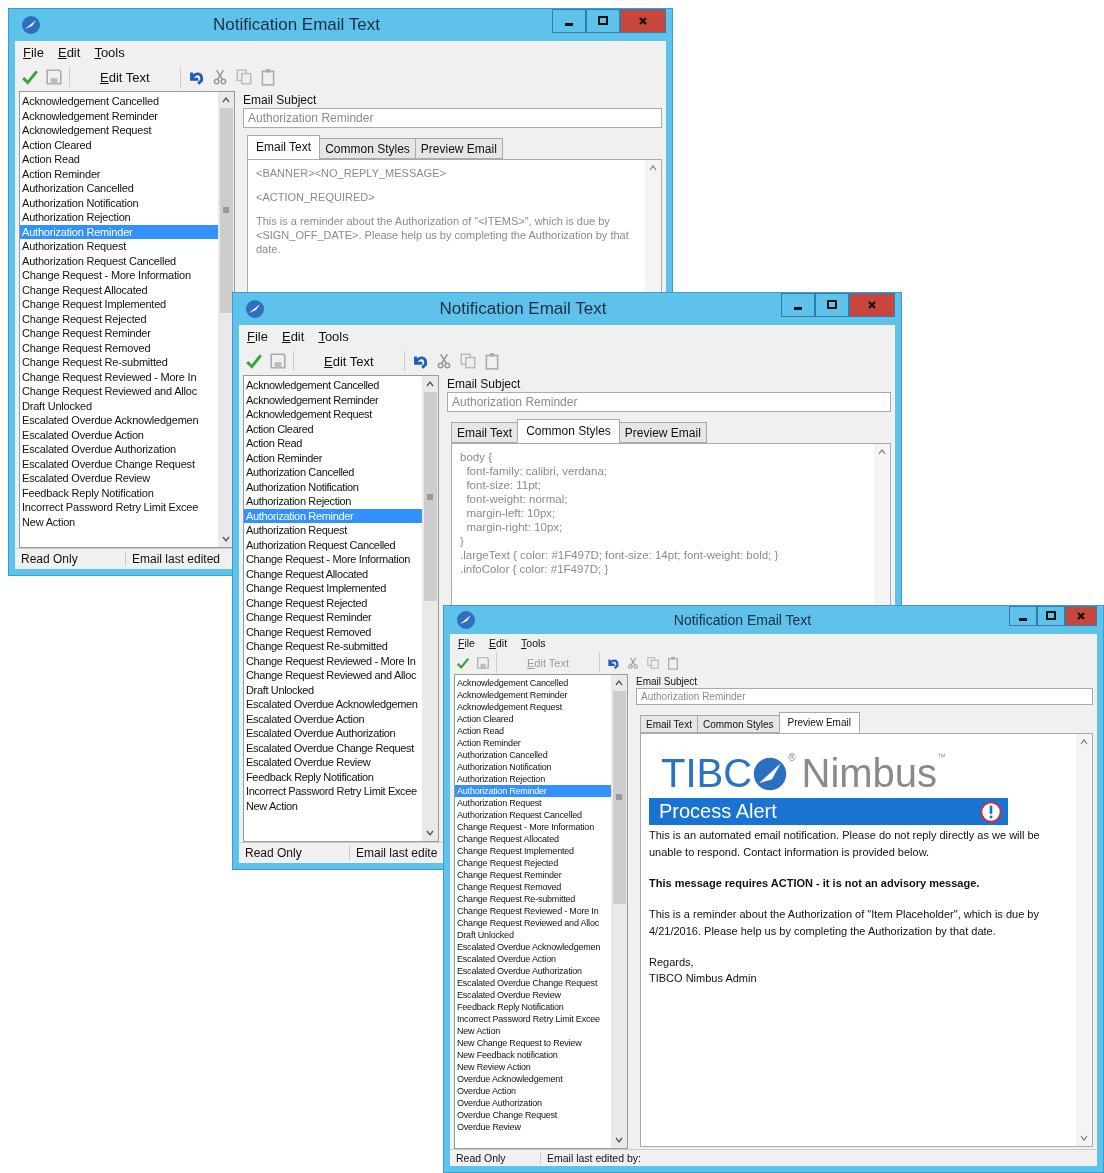 This screenshot has height=1173, width=1104. I want to click on menu-item: Tools, so click(533, 643).